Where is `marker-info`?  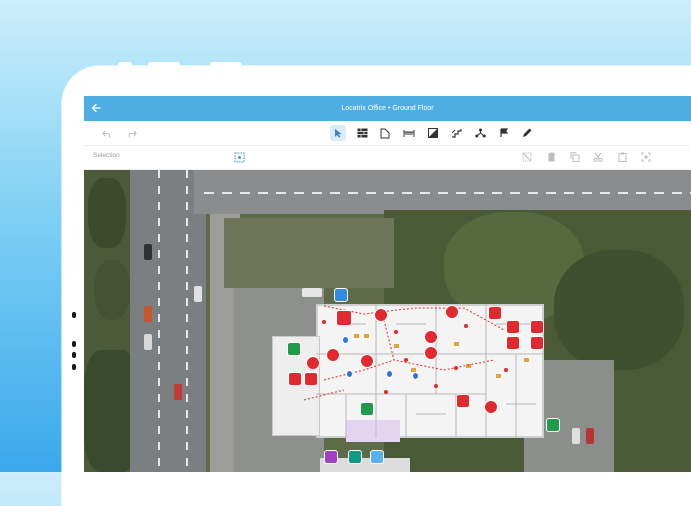
marker-info is located at coordinates (341, 295).